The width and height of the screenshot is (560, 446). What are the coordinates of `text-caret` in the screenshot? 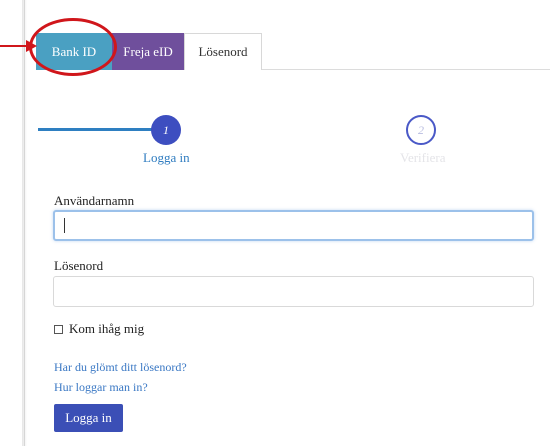 It's located at (64, 225).